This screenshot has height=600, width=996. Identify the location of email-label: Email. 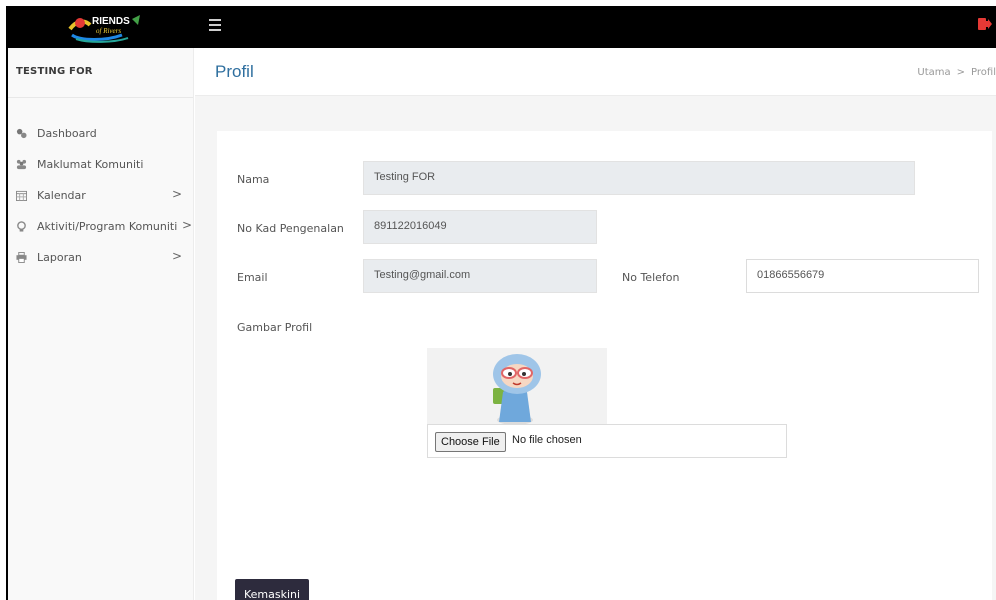
(252, 277).